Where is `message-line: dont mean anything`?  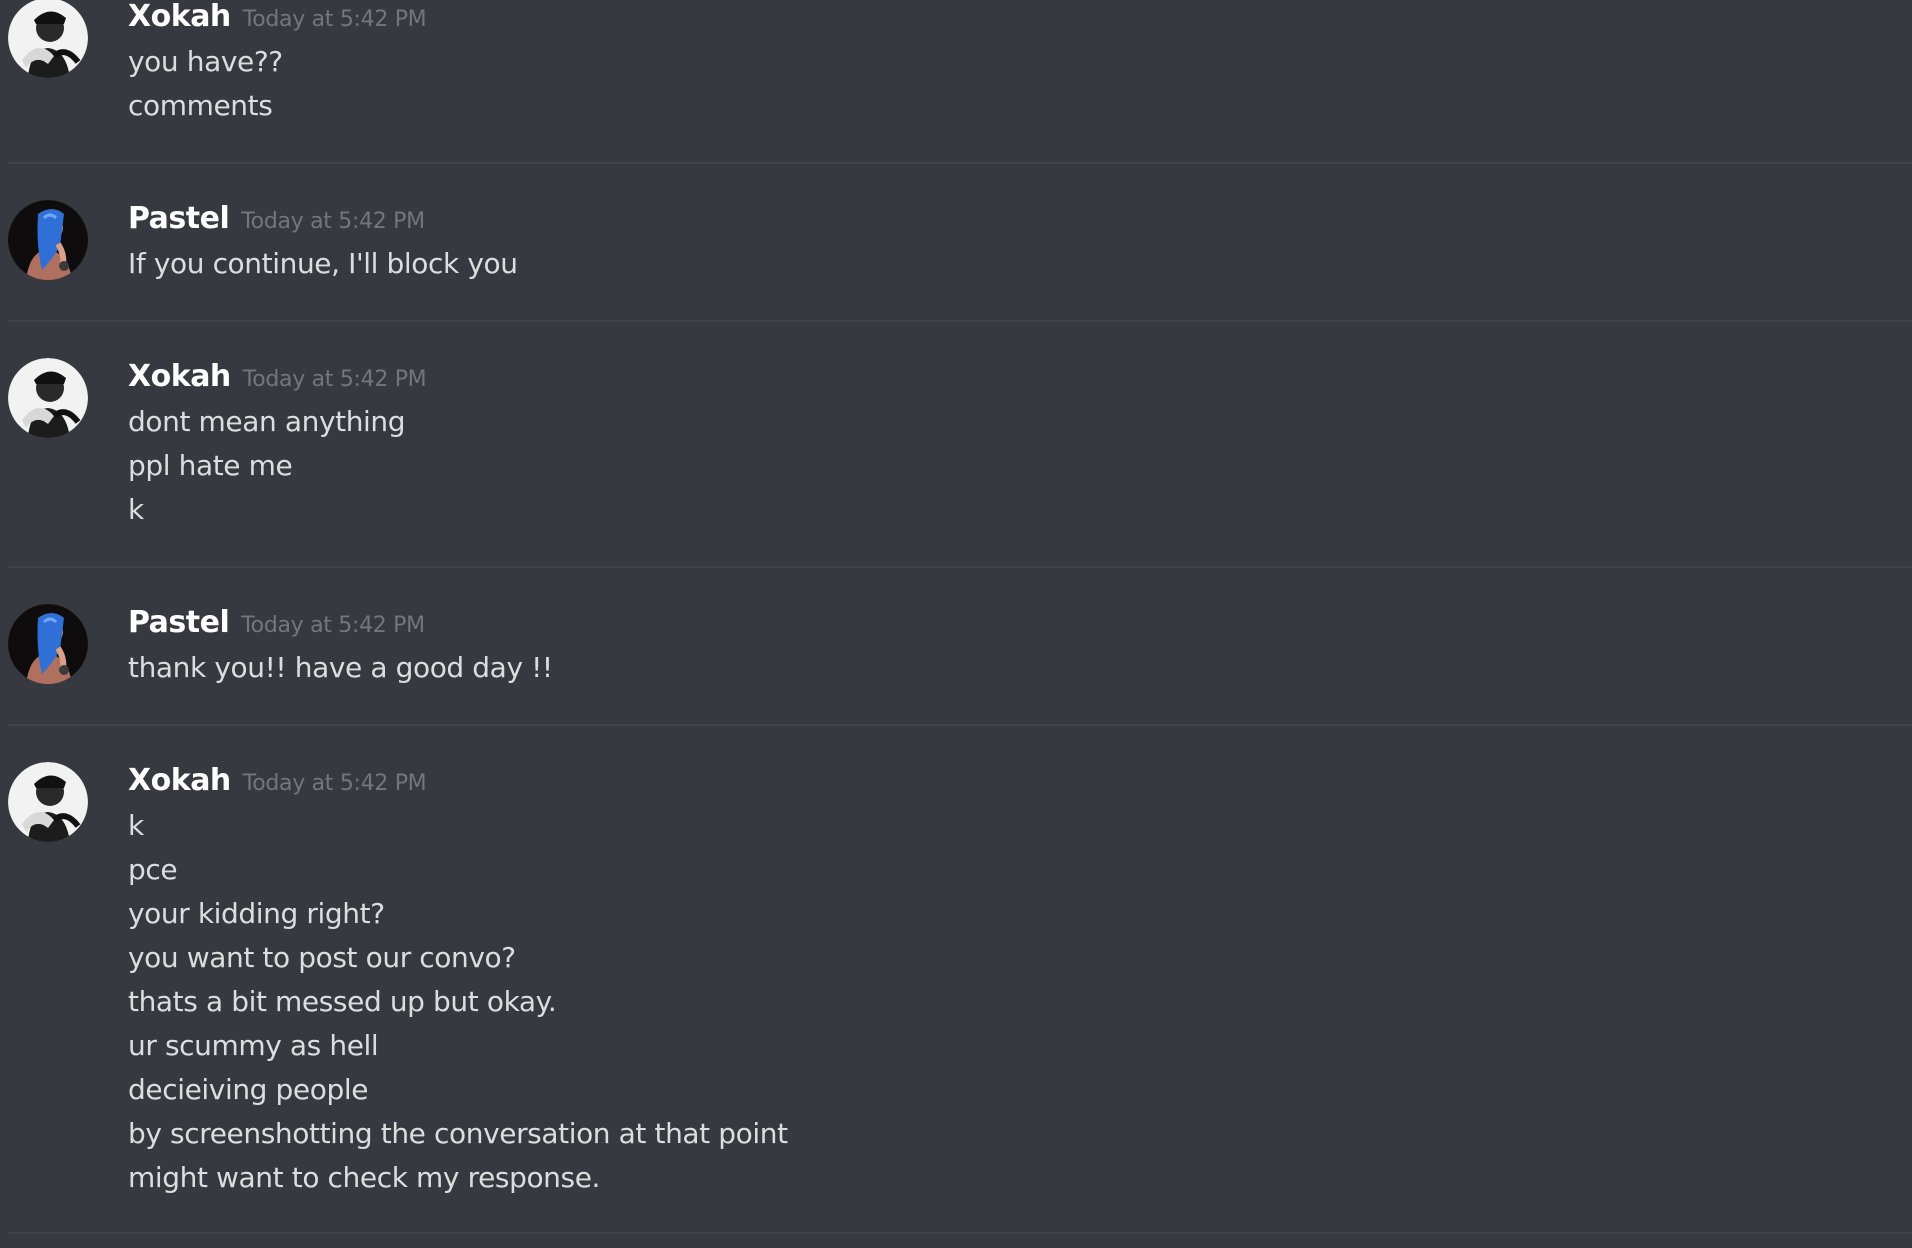 message-line: dont mean anything is located at coordinates (267, 421).